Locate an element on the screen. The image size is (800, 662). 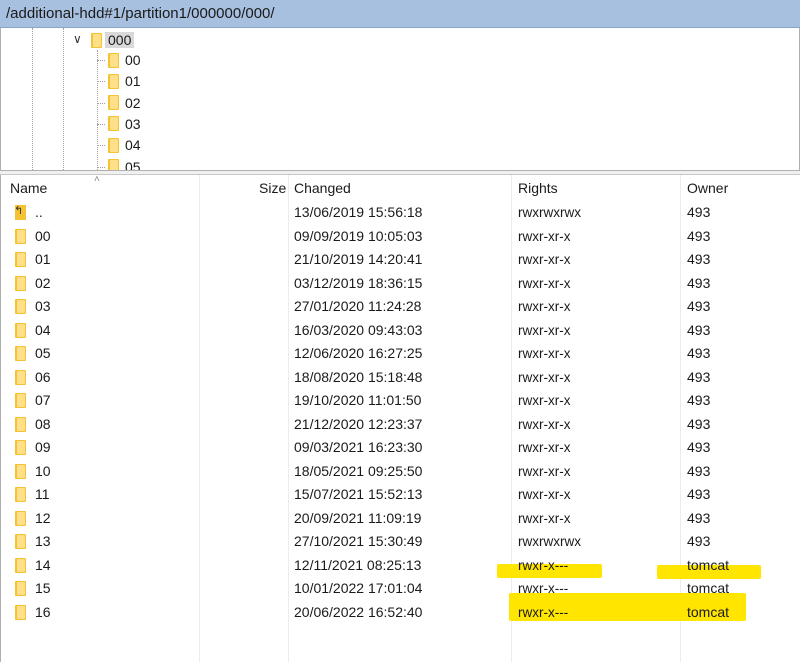
table-row: 03 27/01/2020 11:24:28 rwxr-xr-x 493 is located at coordinates (400, 307).